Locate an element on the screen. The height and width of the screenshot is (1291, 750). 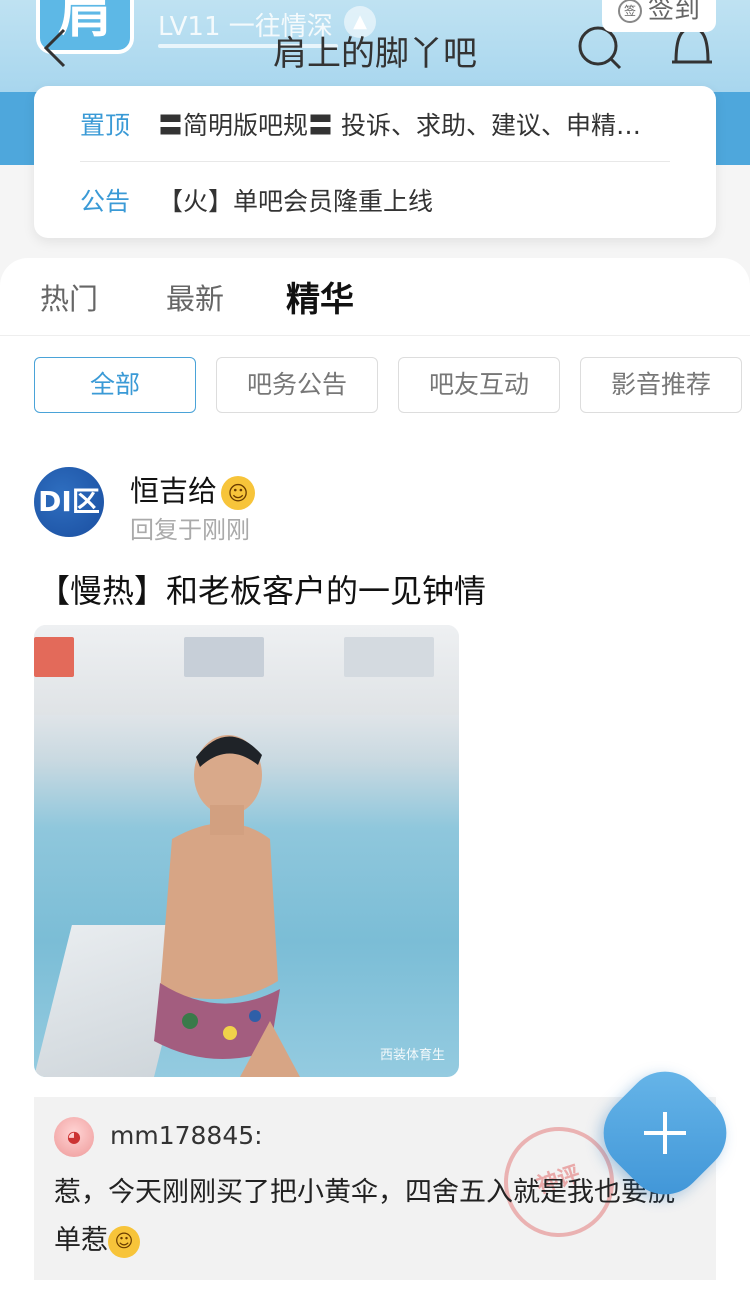
tab-latest: 最新 is located at coordinates (195, 297).